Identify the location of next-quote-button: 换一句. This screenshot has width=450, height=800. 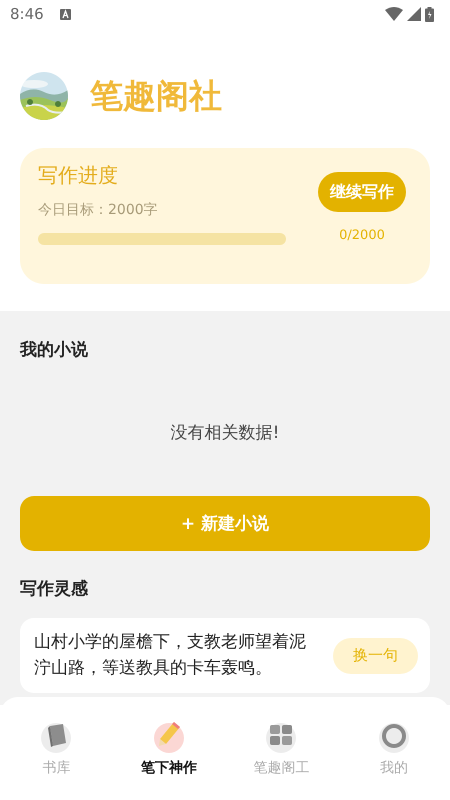
(375, 656).